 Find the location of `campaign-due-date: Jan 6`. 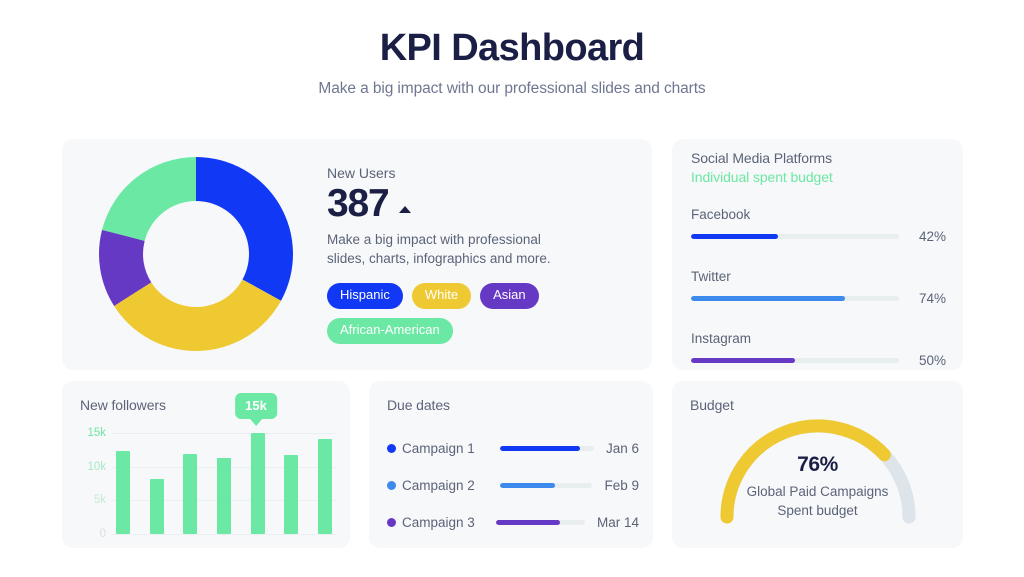

campaign-due-date: Jan 6 is located at coordinates (622, 448).